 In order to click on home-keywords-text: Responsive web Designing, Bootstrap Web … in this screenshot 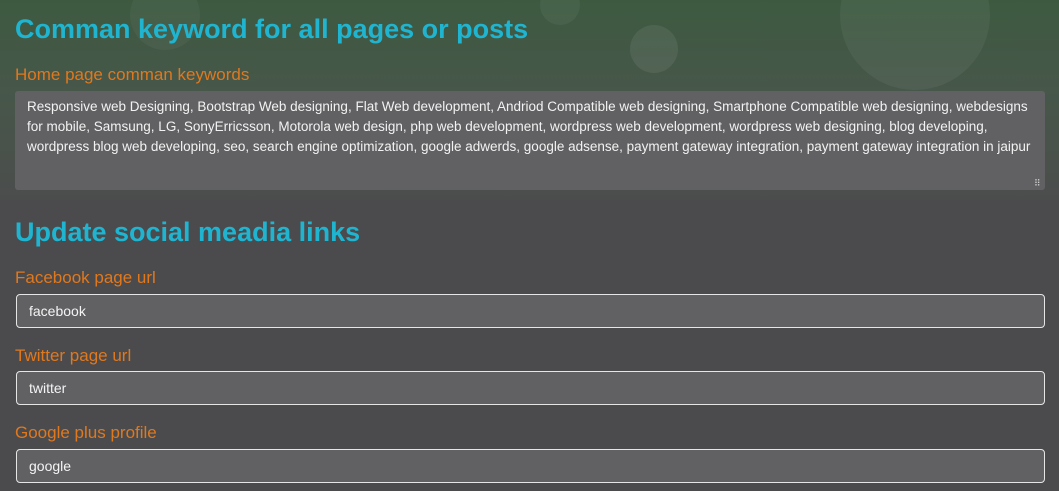, I will do `click(529, 126)`.